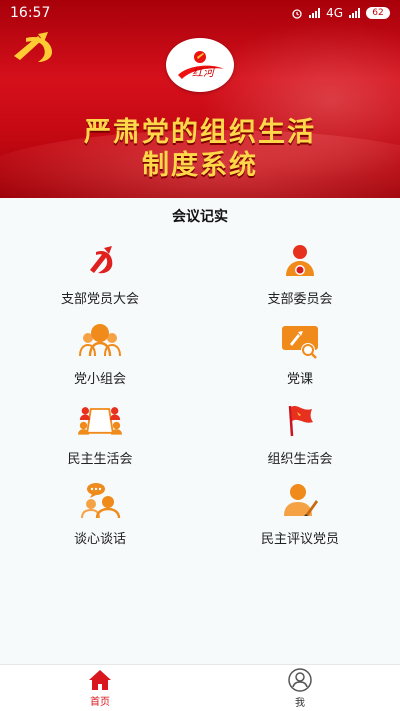  What do you see at coordinates (297, 14) in the screenshot?
I see `alarm-icon` at bounding box center [297, 14].